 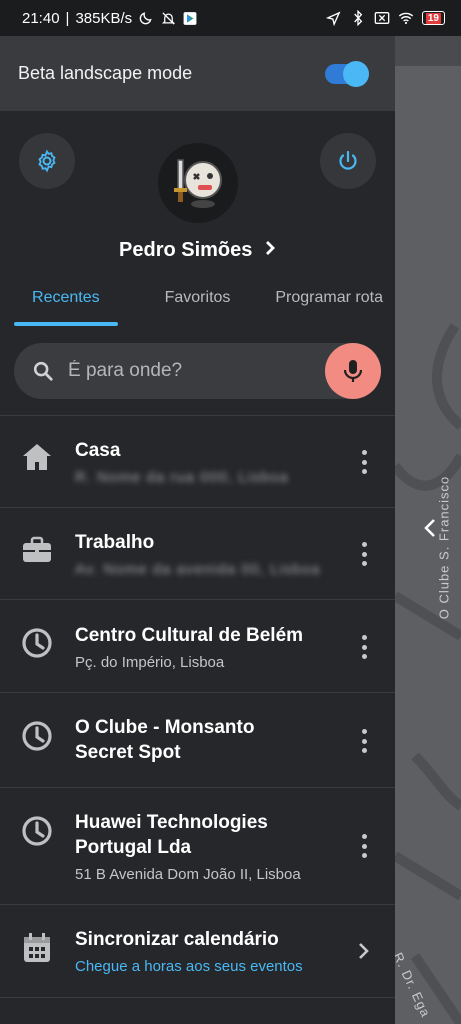 What do you see at coordinates (382, 18) in the screenshot?
I see `sim-off-icon` at bounding box center [382, 18].